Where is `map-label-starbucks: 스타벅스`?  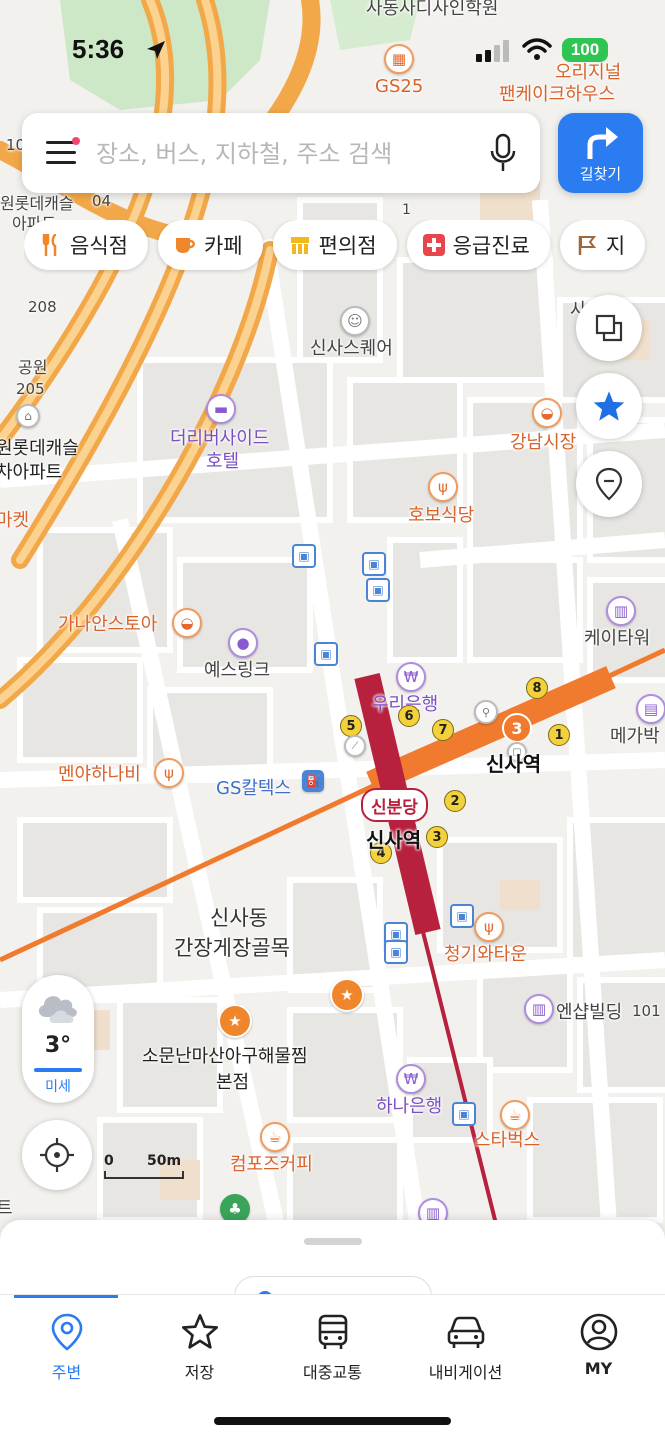 map-label-starbucks: 스타벅스 is located at coordinates (507, 1139).